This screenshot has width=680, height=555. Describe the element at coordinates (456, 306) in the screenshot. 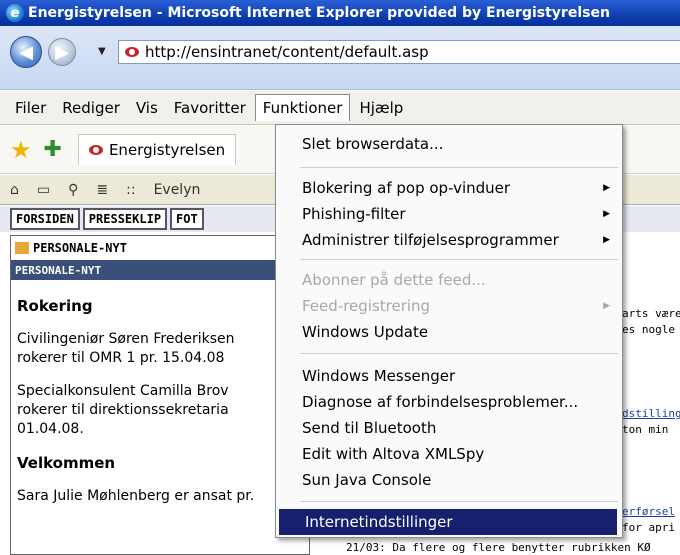

I see `menu-item-feed-discovery: Feed-registrering ▶` at that location.